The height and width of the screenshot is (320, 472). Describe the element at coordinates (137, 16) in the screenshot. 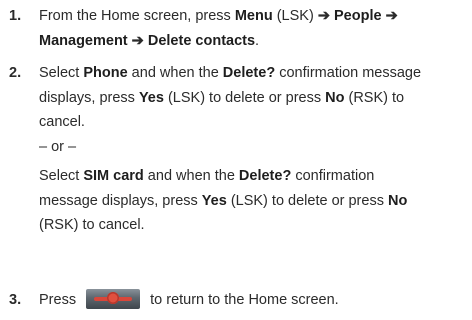

I see `text-run: From the Home screen, press` at that location.